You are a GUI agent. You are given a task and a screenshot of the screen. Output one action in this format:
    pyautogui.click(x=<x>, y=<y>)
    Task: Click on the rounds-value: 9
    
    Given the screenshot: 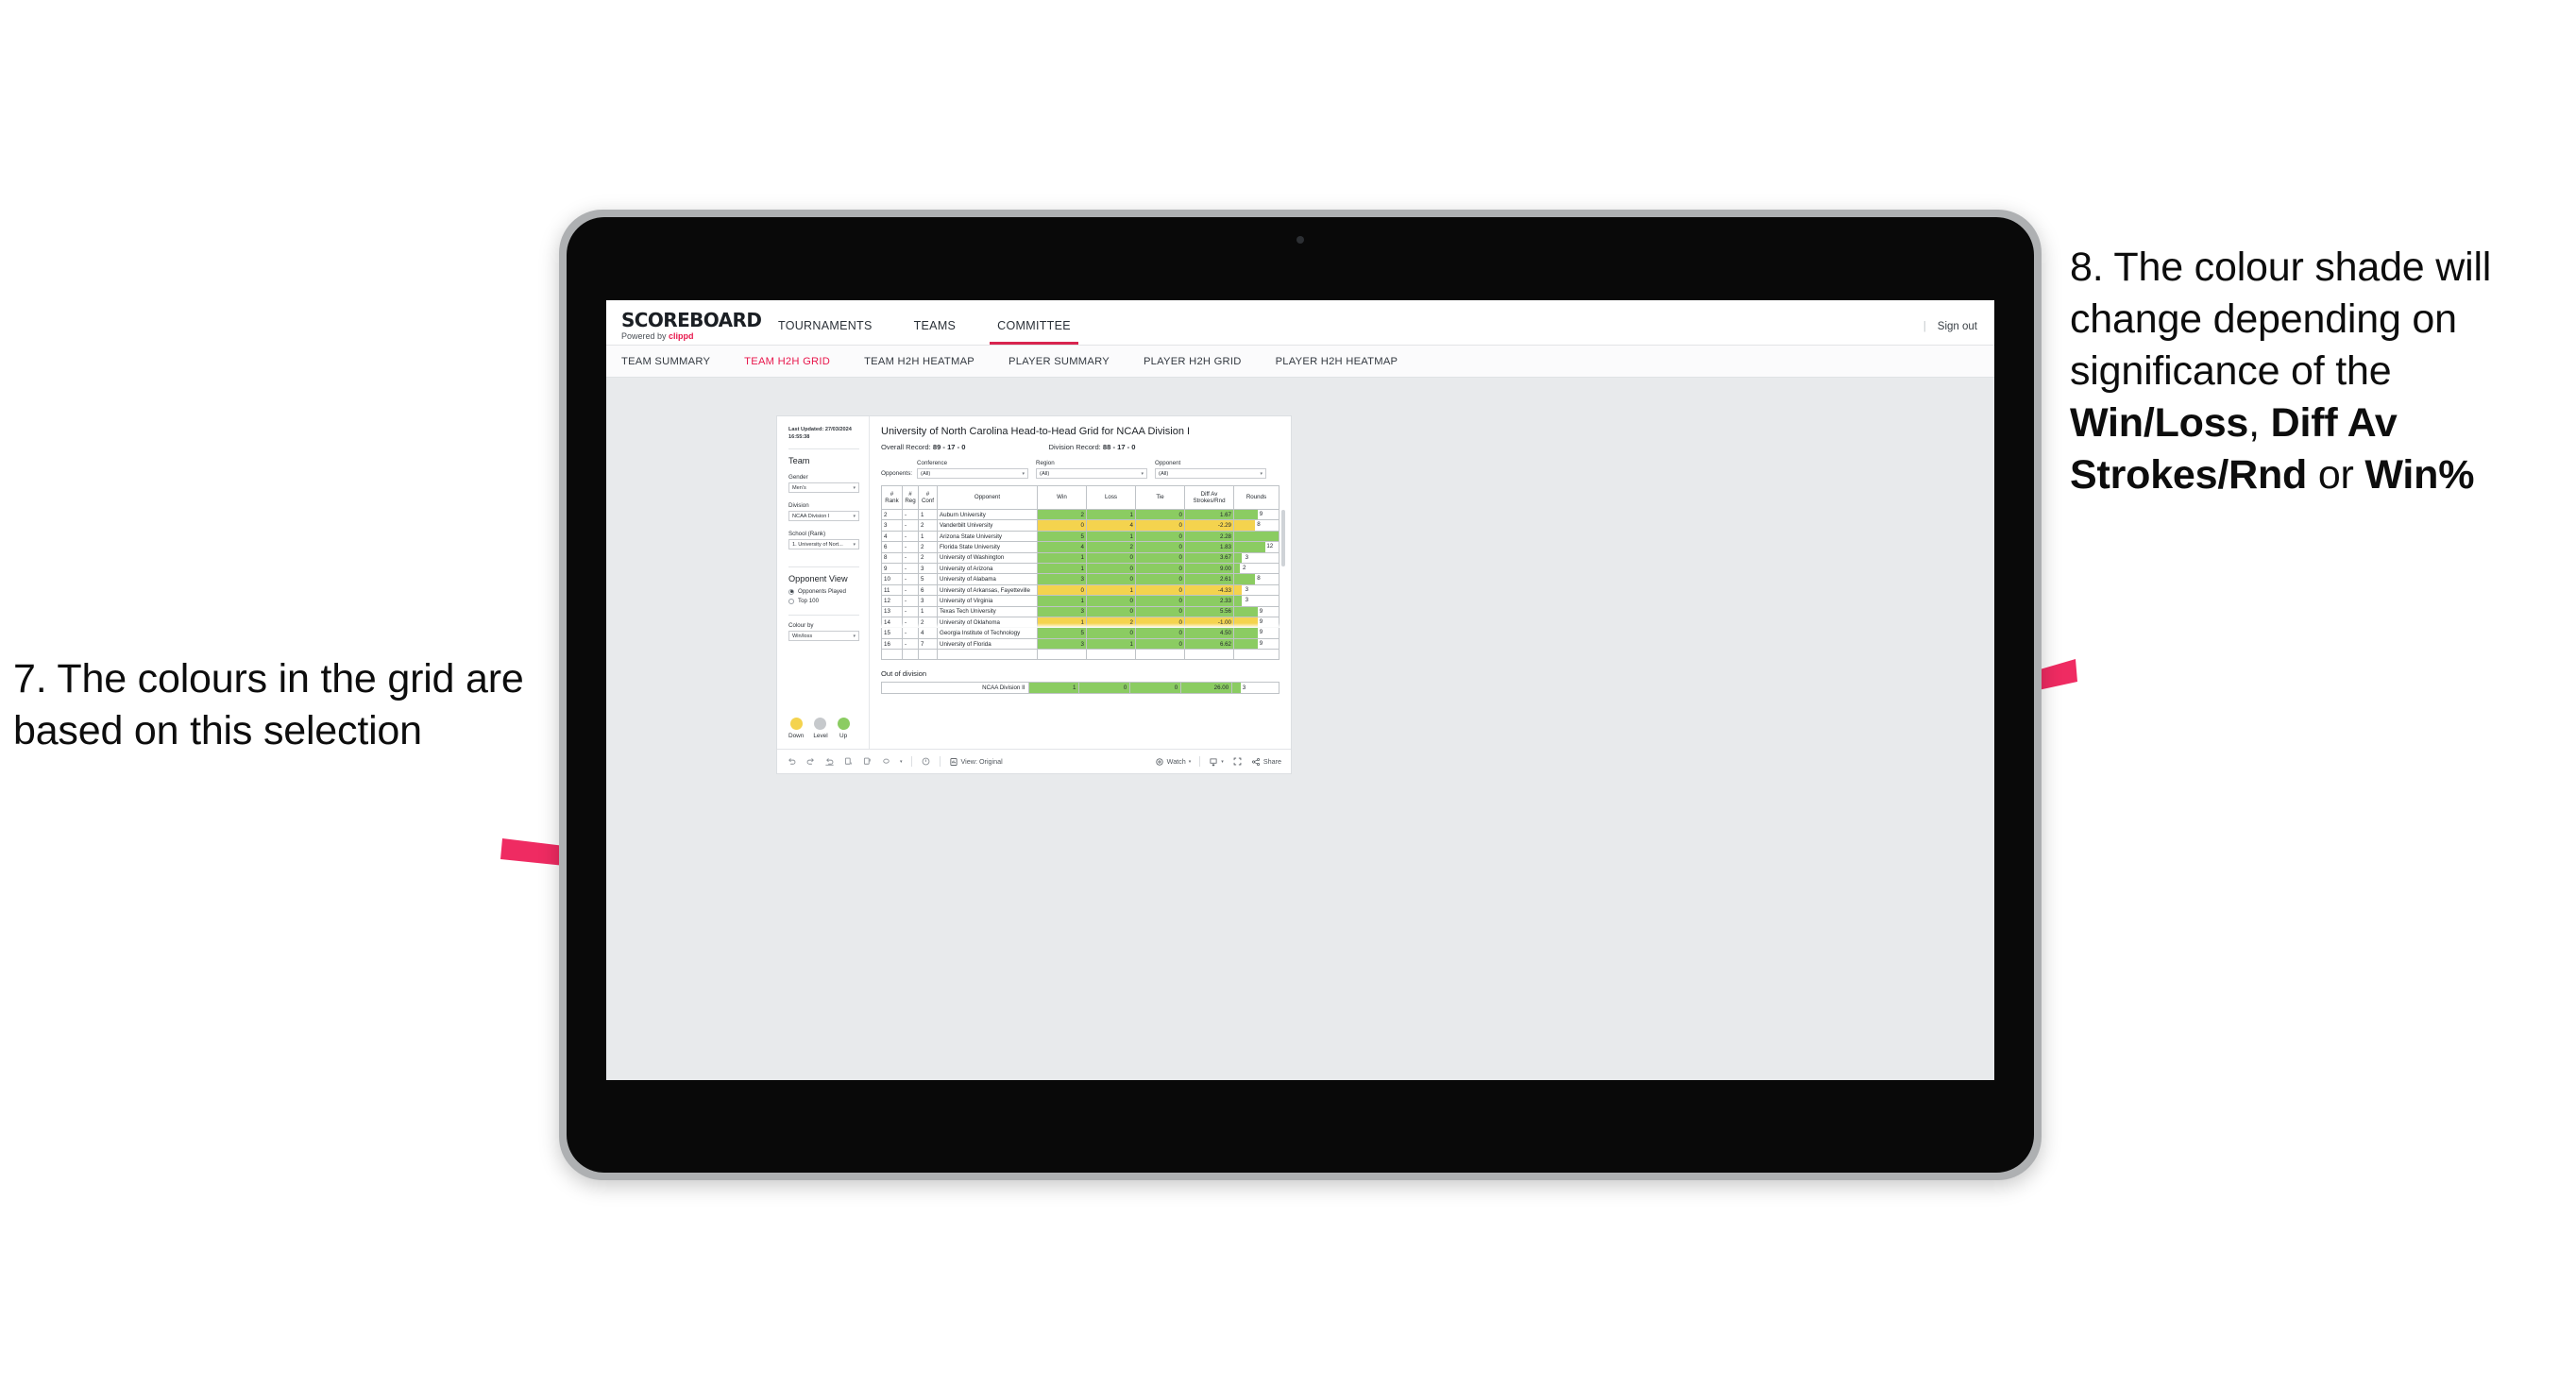 What is the action you would take?
    pyautogui.click(x=1261, y=643)
    